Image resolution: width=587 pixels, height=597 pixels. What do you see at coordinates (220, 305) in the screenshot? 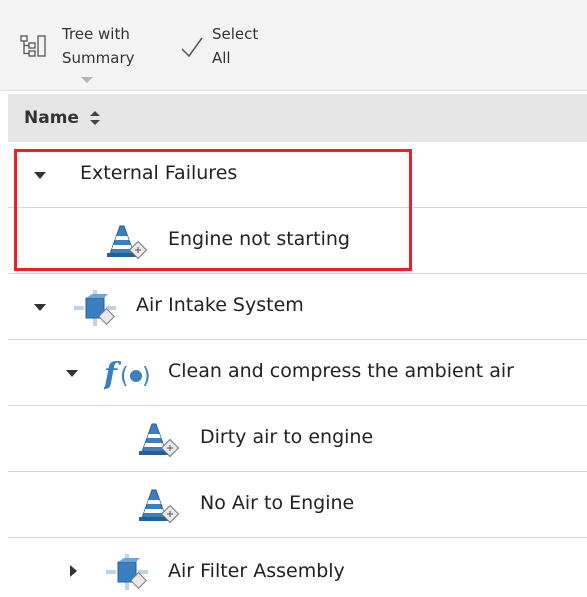
I see `tree-row-label: Air Intake System` at bounding box center [220, 305].